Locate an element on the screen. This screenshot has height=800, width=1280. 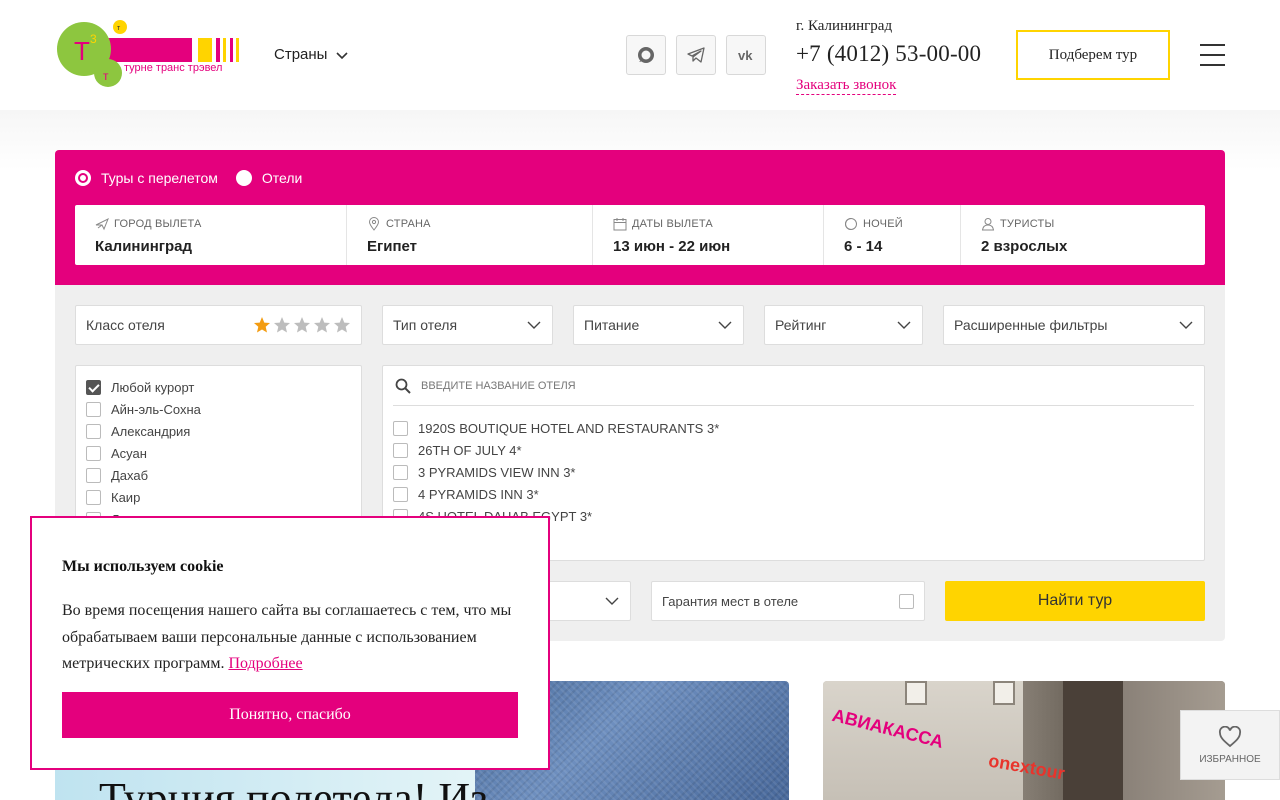
dates-field: Даты вылета 13 июн - 22 июн is located at coordinates (708, 235).